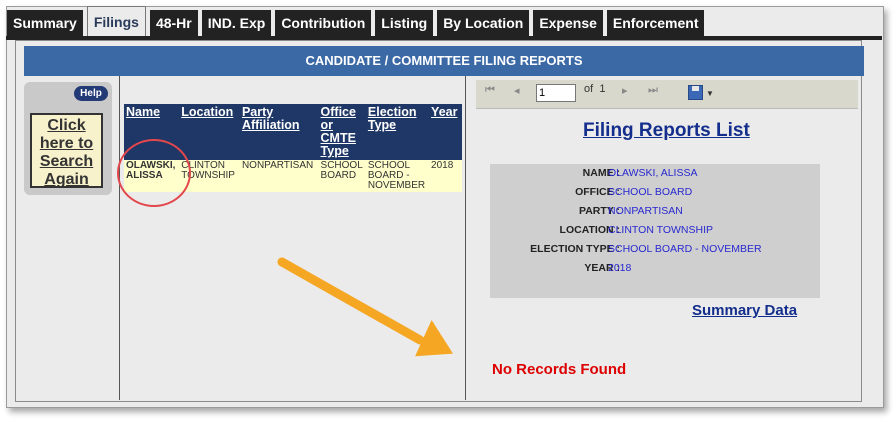  I want to click on annotation-arrow, so click(365, 307).